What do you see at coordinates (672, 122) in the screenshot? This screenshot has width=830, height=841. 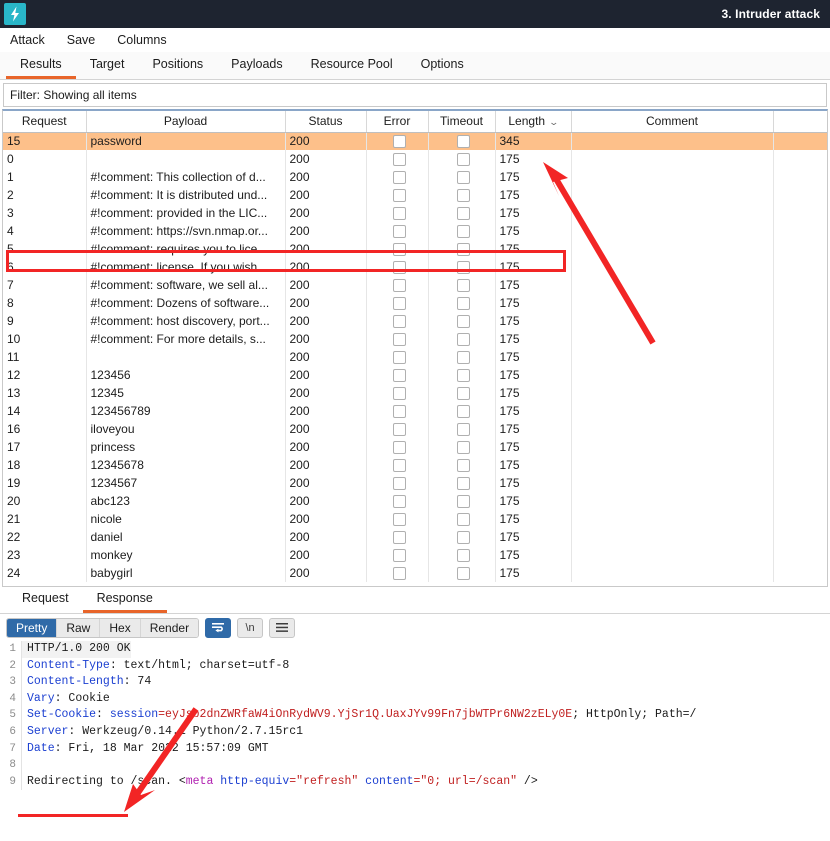 I see `column-header-comment: Comment` at bounding box center [672, 122].